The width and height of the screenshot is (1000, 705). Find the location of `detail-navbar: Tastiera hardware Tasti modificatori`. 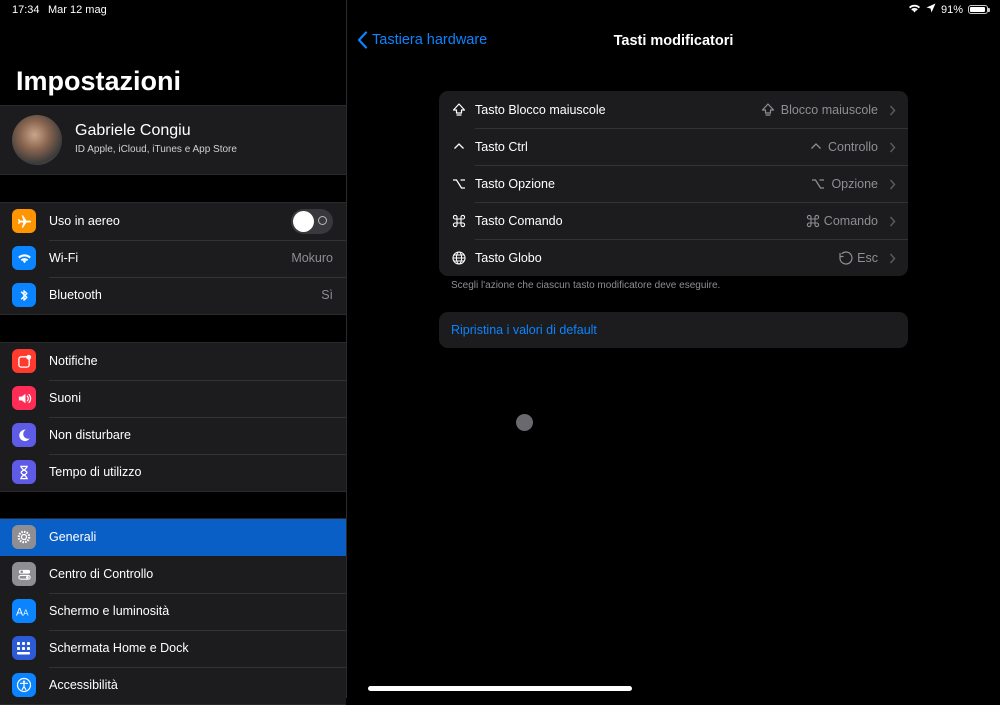

detail-navbar: Tastiera hardware Tasti modificatori is located at coordinates (673, 42).